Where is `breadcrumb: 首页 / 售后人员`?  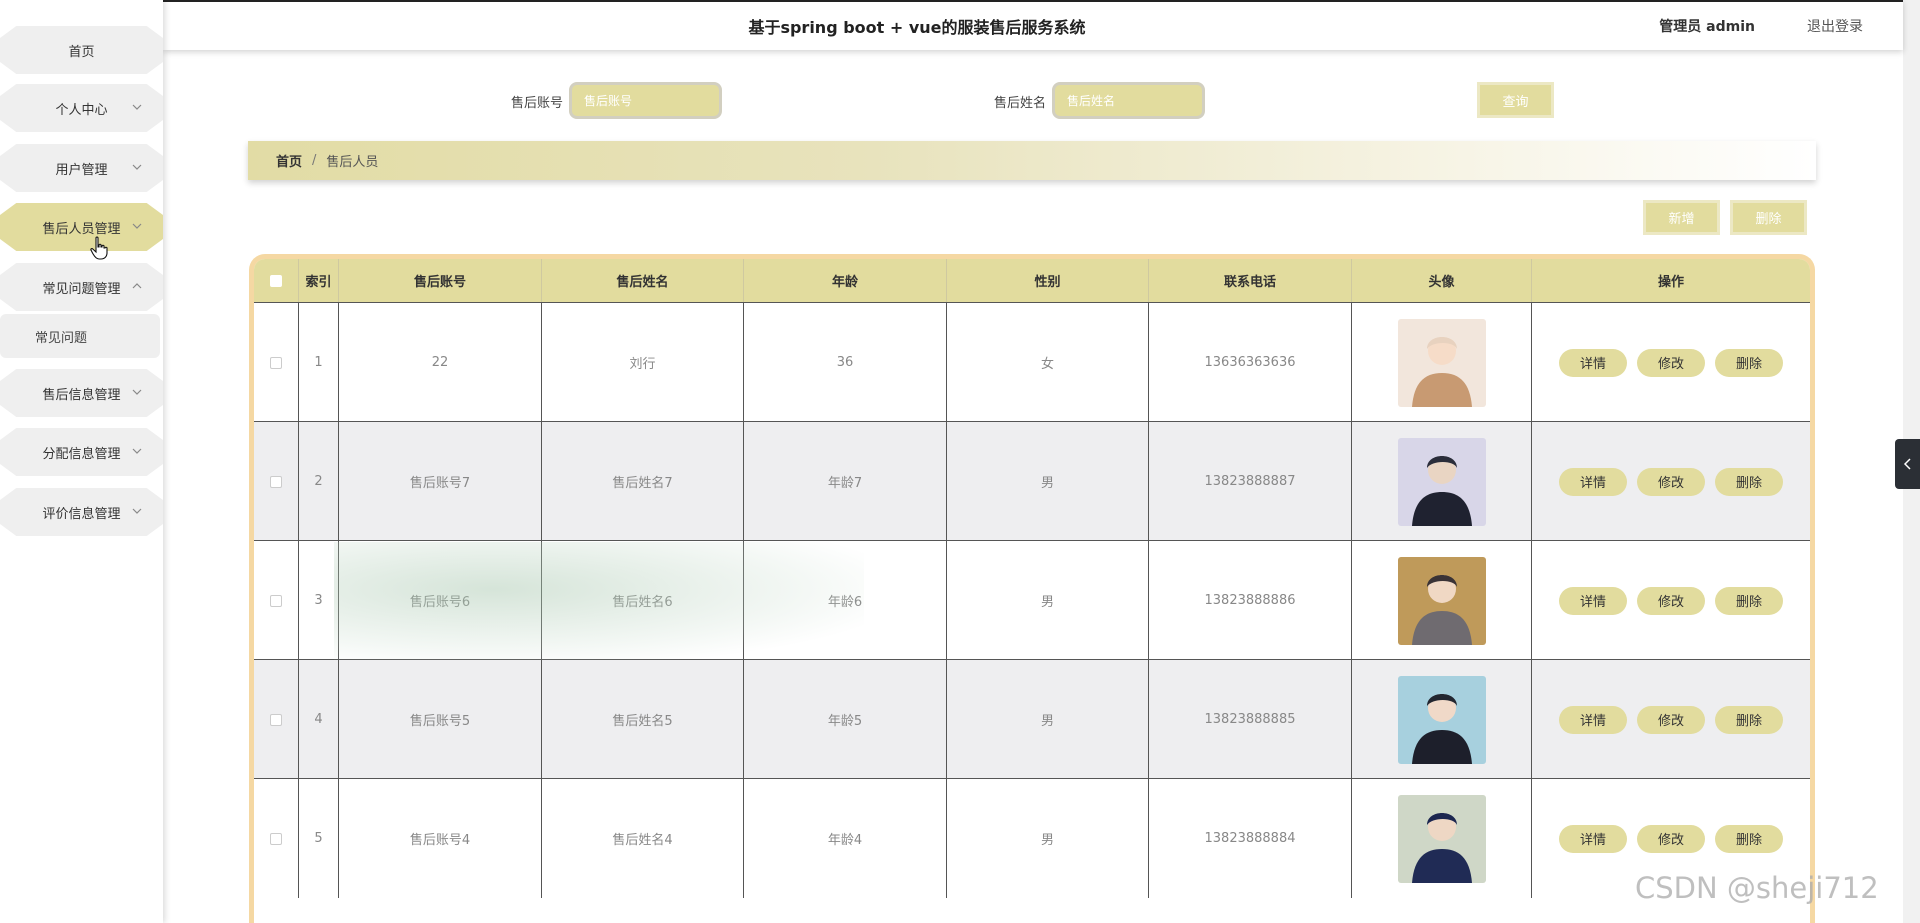
breadcrumb: 首页 / 售后人员 is located at coordinates (1032, 160).